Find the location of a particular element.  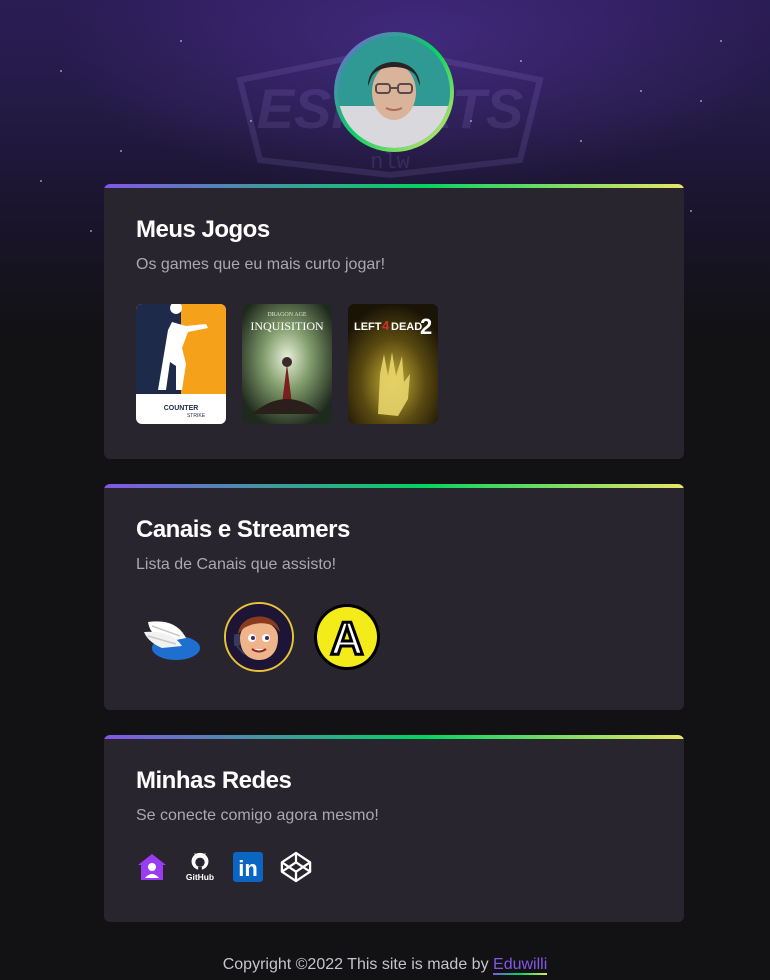

game-counter-strike: COUNTER STRIKE is located at coordinates (181, 364).